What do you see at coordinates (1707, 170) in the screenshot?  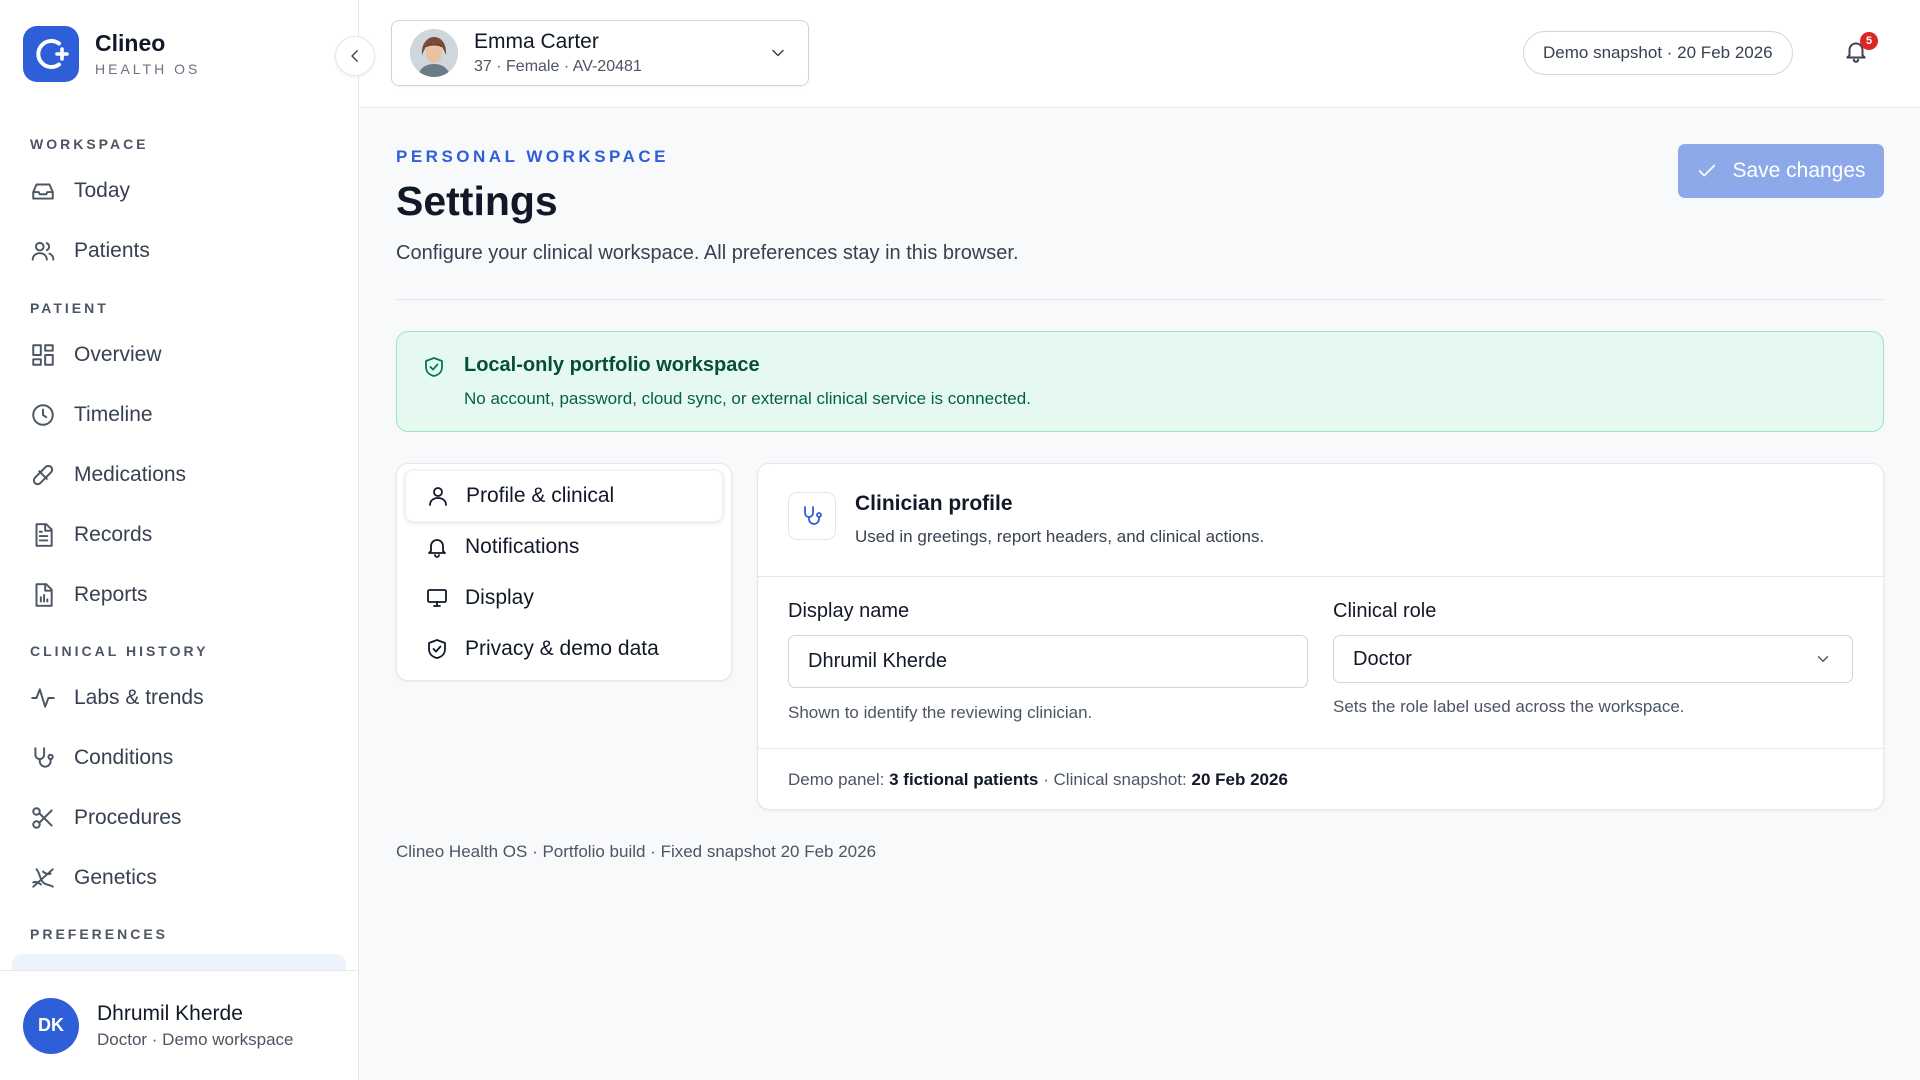 I see `check-icon` at bounding box center [1707, 170].